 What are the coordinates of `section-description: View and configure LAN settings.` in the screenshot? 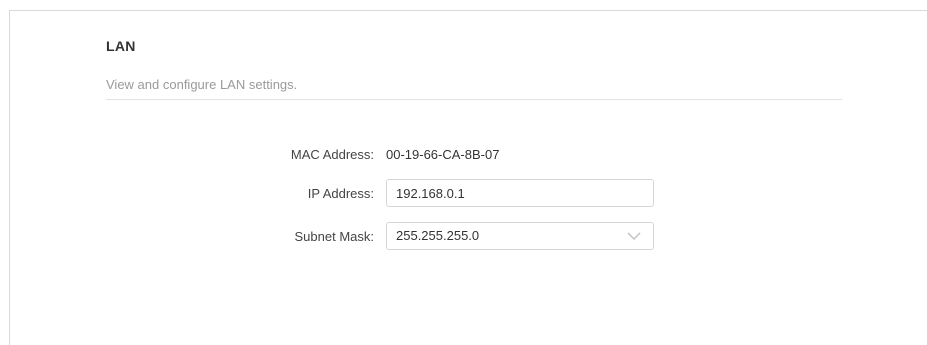 It's located at (202, 84).